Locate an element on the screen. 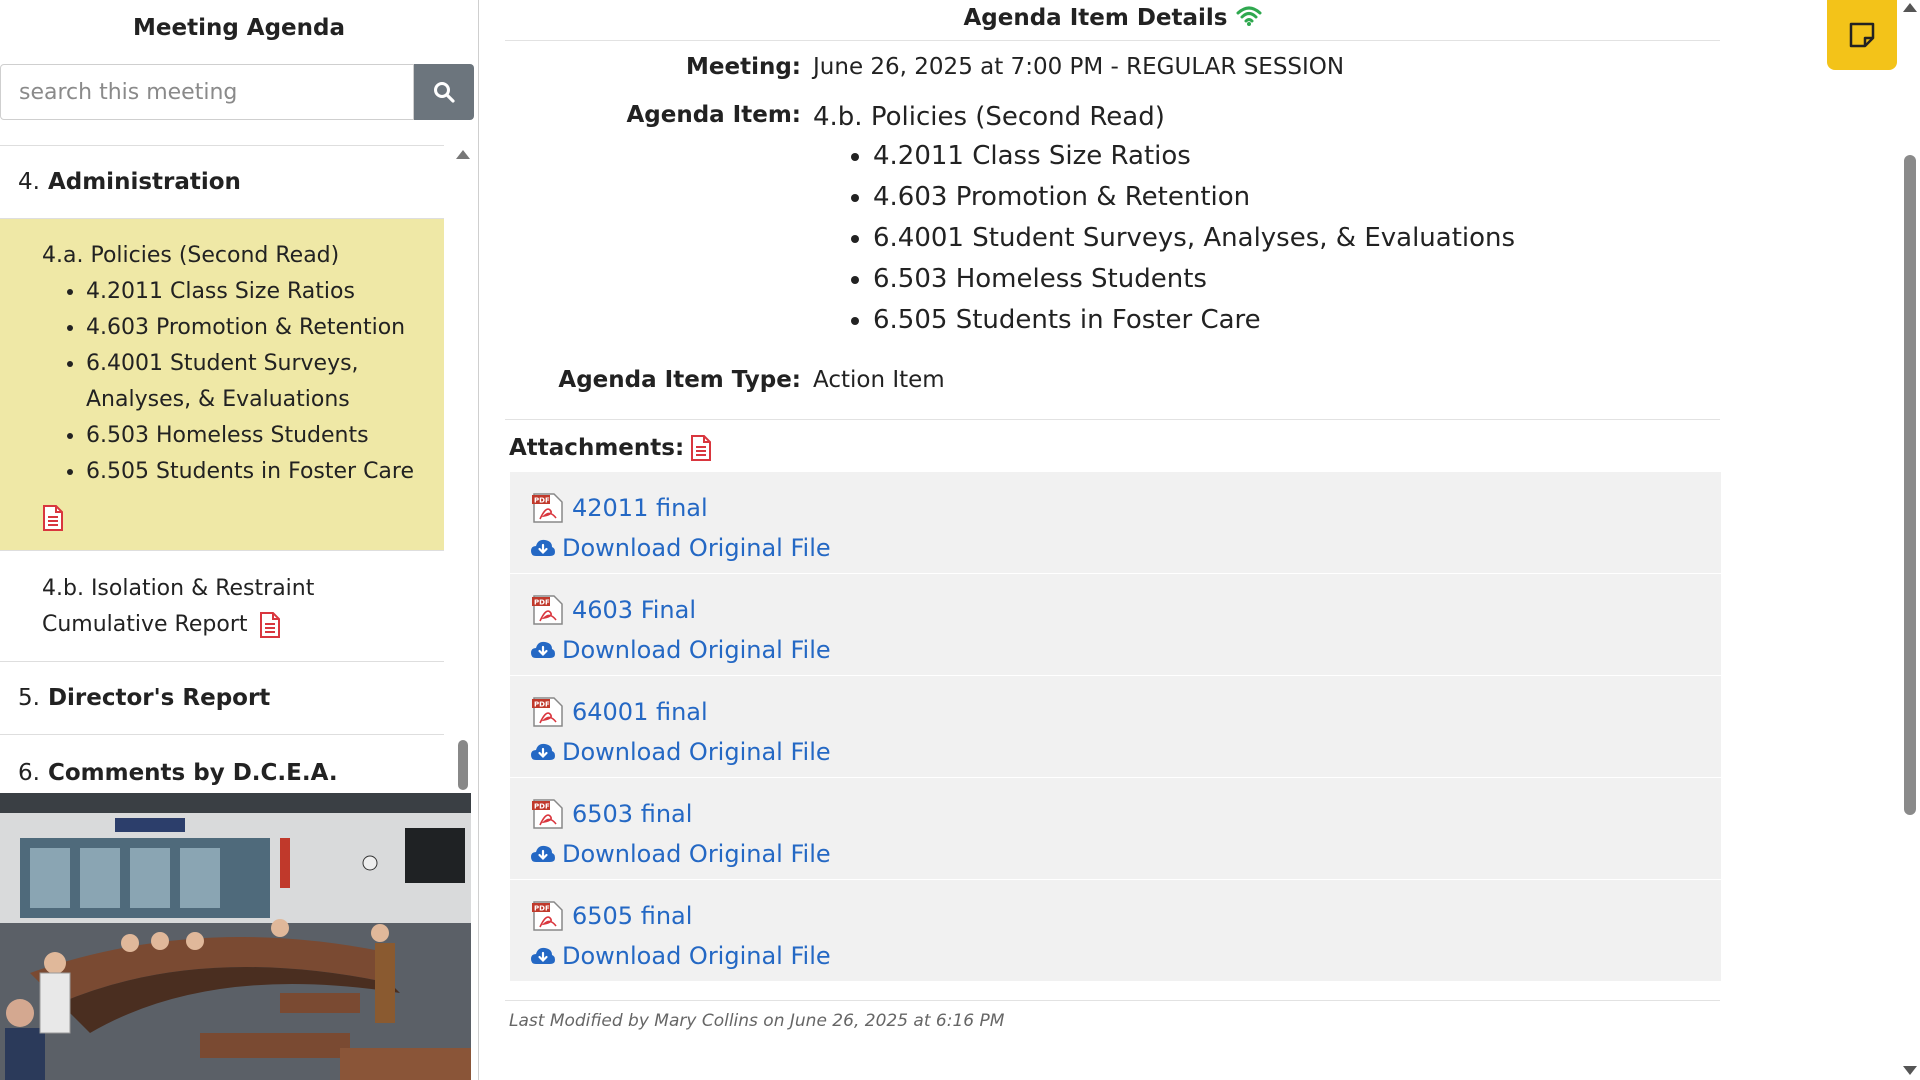 The height and width of the screenshot is (1080, 1920). agenda-item-type-label: Agenda Item Type: is located at coordinates (679, 380).